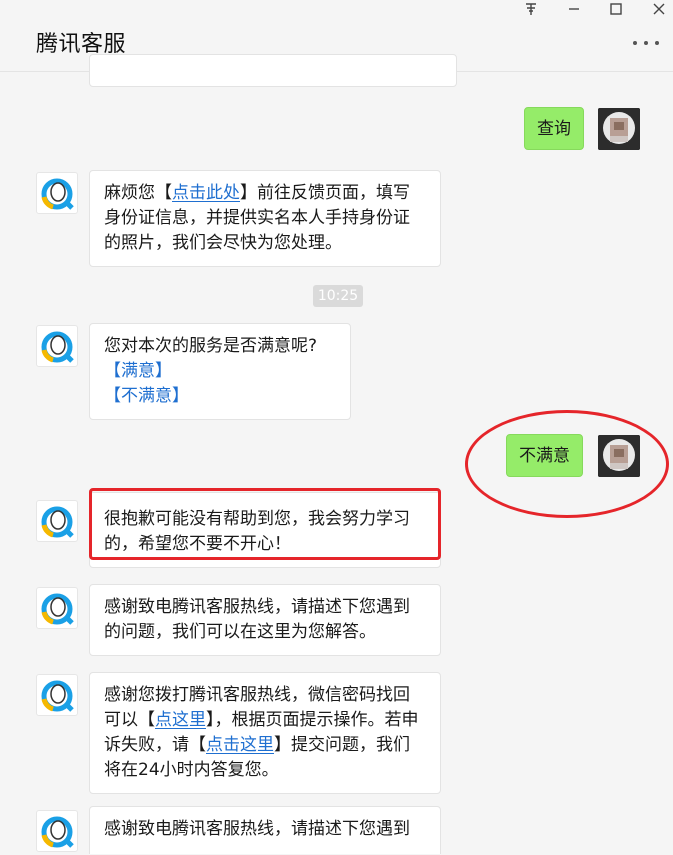  Describe the element at coordinates (646, 43) in the screenshot. I see `more-dots-icon` at that location.